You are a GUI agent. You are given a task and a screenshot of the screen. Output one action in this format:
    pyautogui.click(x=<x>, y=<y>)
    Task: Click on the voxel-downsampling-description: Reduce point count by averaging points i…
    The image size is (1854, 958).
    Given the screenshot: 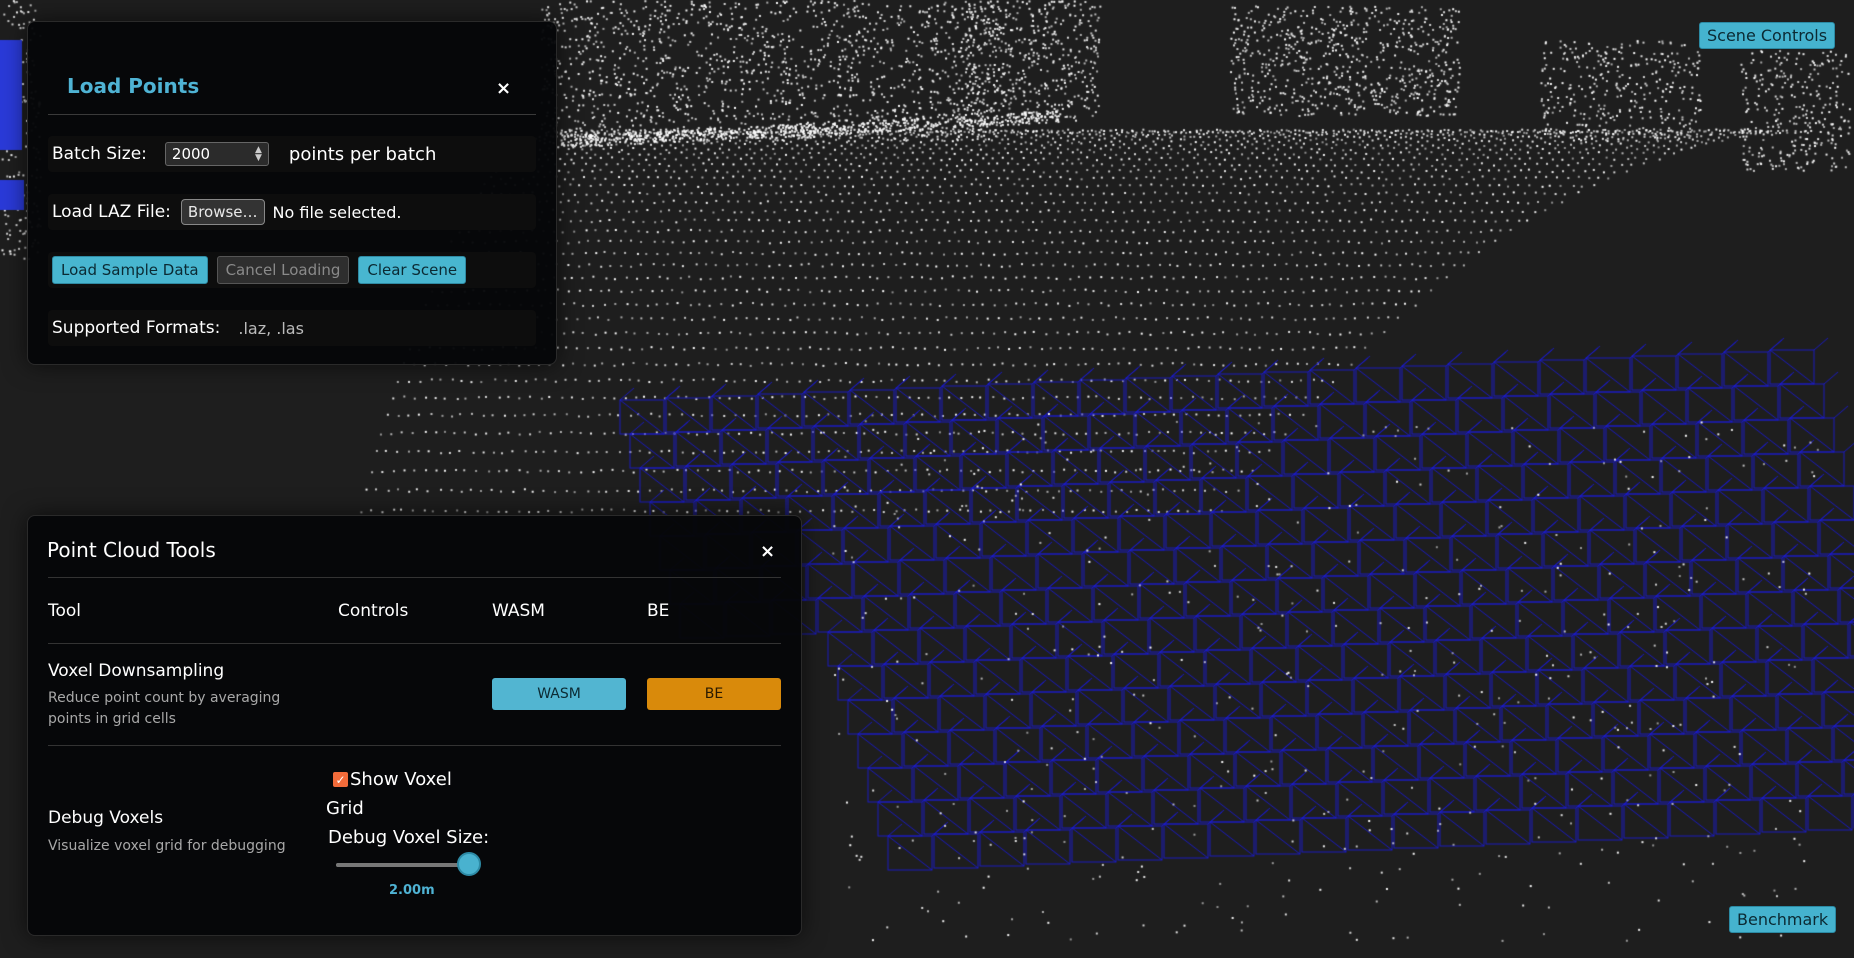 What is the action you would take?
    pyautogui.click(x=164, y=708)
    